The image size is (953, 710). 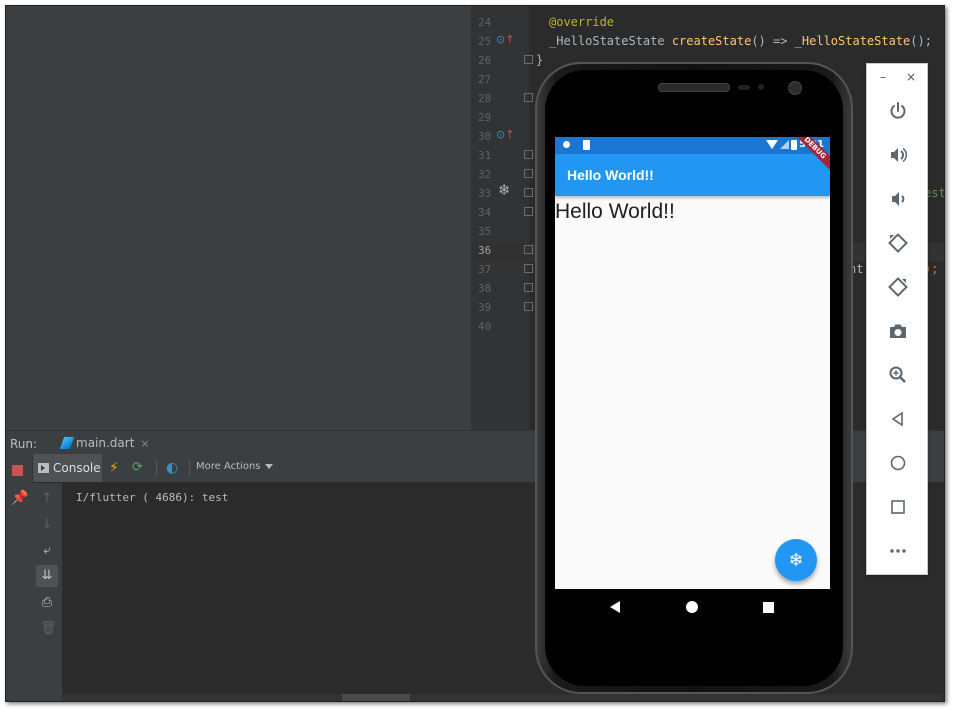 I want to click on notification-icon, so click(x=566, y=144).